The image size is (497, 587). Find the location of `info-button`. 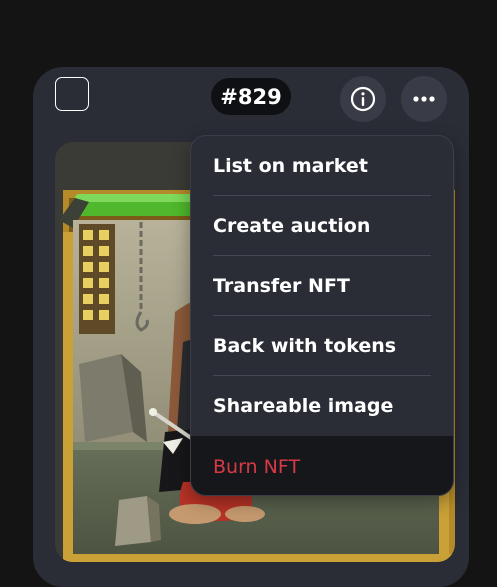

info-button is located at coordinates (363, 99).